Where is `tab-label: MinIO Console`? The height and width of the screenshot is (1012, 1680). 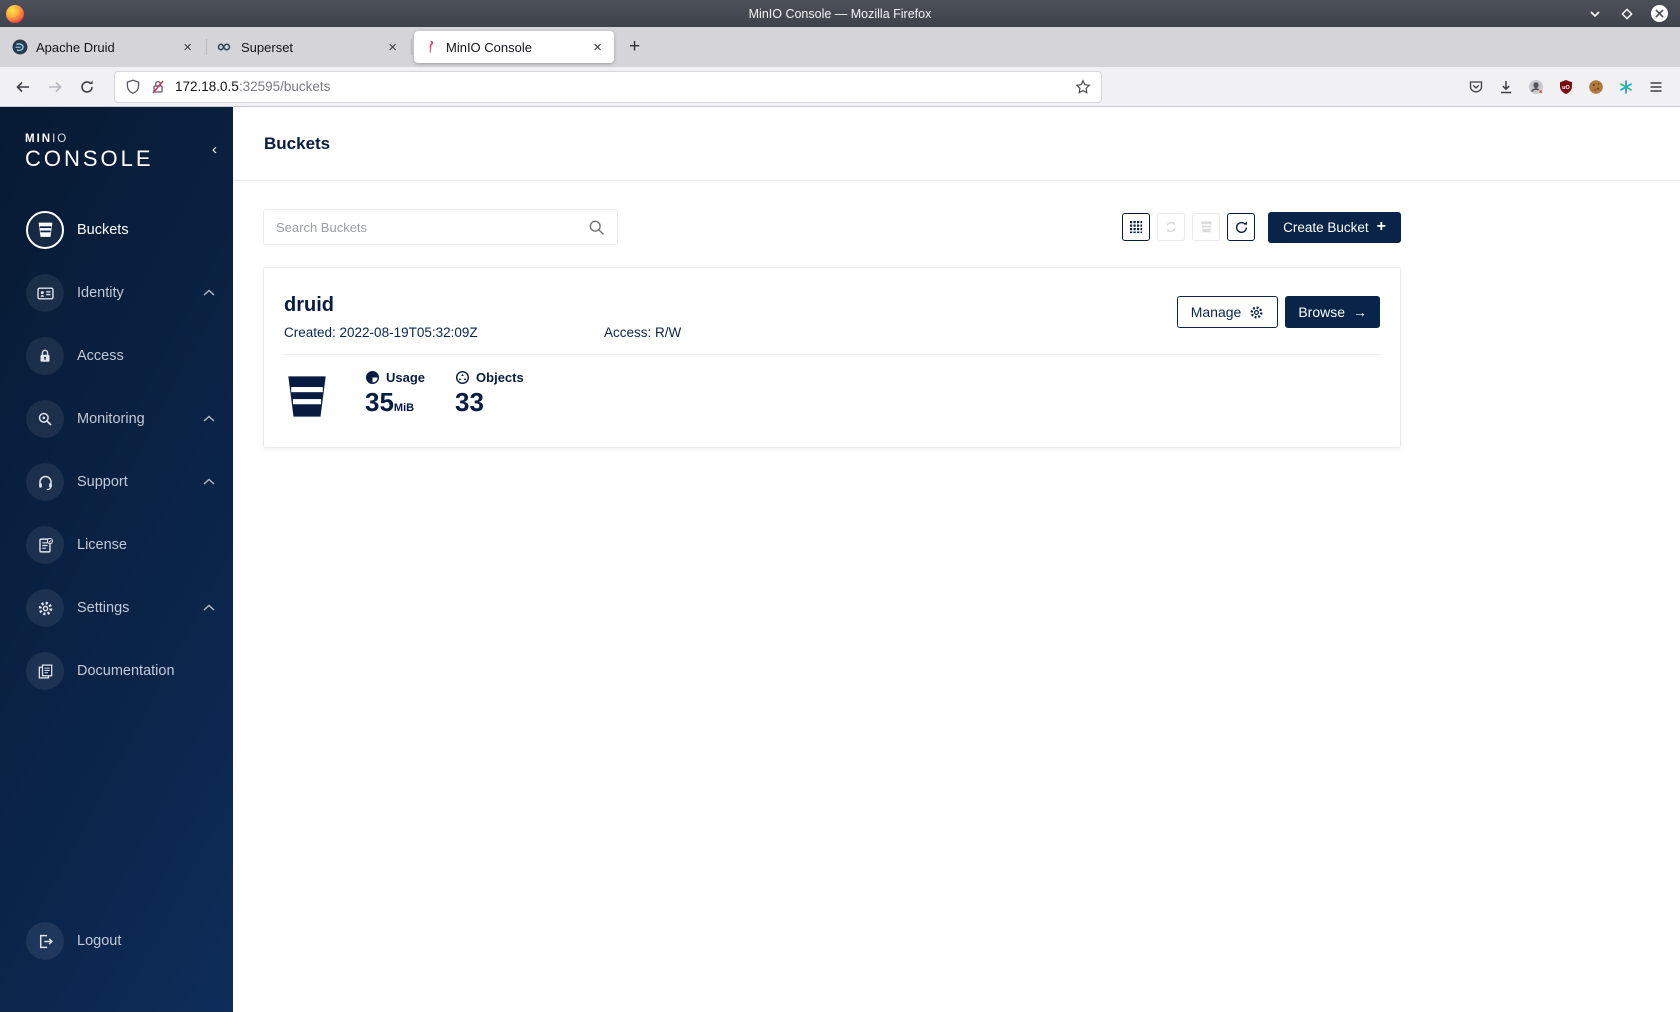
tab-label: MinIO Console is located at coordinates (489, 47).